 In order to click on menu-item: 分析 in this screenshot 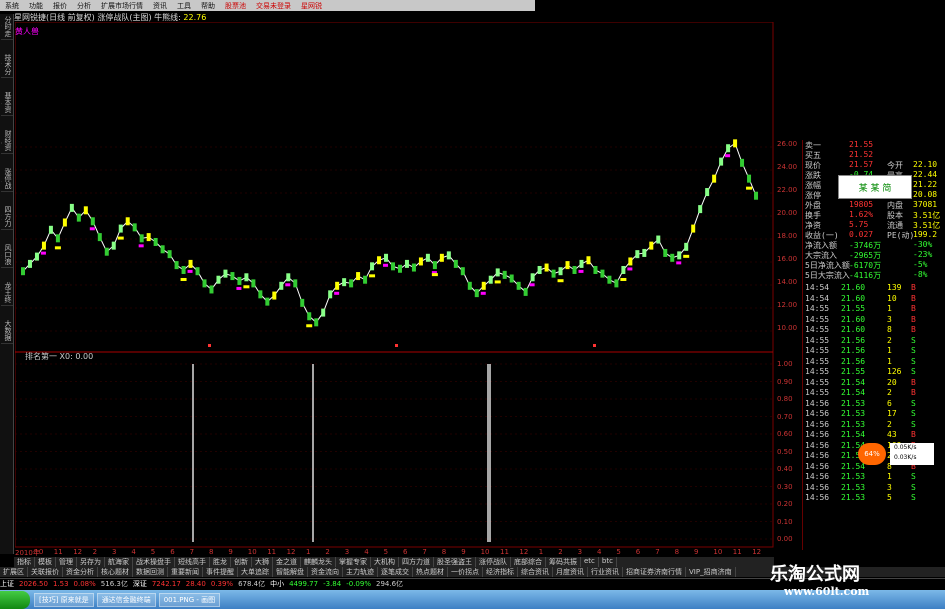, I will do `click(84, 6)`.